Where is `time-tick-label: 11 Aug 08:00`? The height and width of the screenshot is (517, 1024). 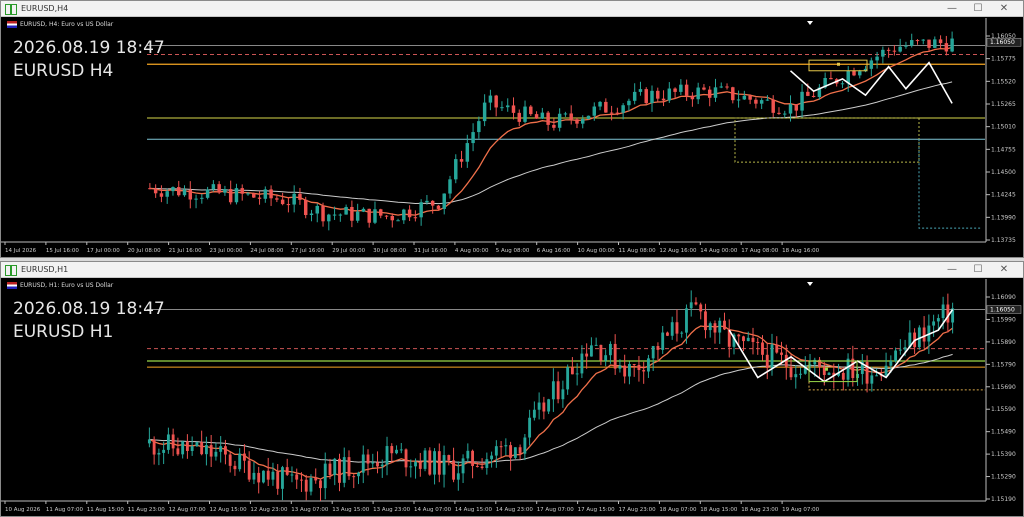 time-tick-label: 11 Aug 08:00 is located at coordinates (638, 251).